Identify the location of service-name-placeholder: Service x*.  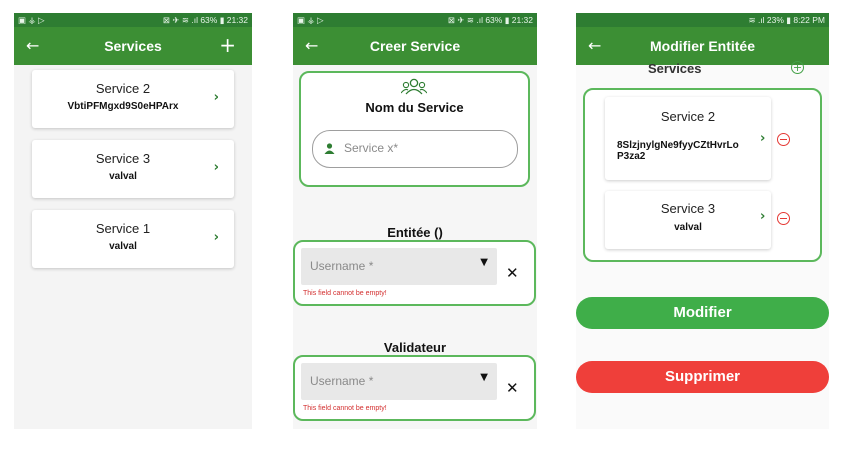
(371, 148).